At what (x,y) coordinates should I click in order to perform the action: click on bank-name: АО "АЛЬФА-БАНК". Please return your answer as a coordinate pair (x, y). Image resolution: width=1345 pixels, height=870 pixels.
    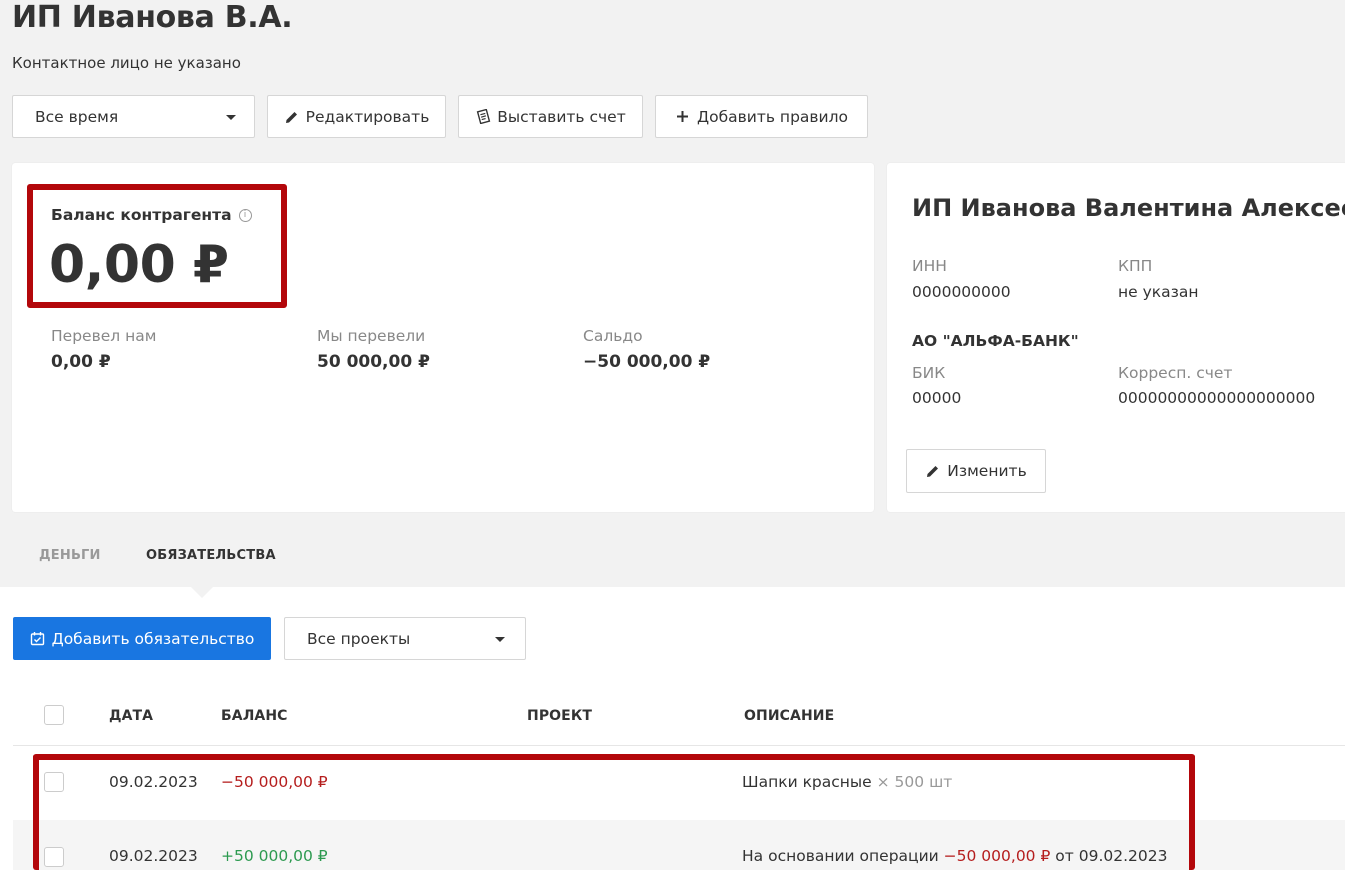
    Looking at the image, I should click on (995, 341).